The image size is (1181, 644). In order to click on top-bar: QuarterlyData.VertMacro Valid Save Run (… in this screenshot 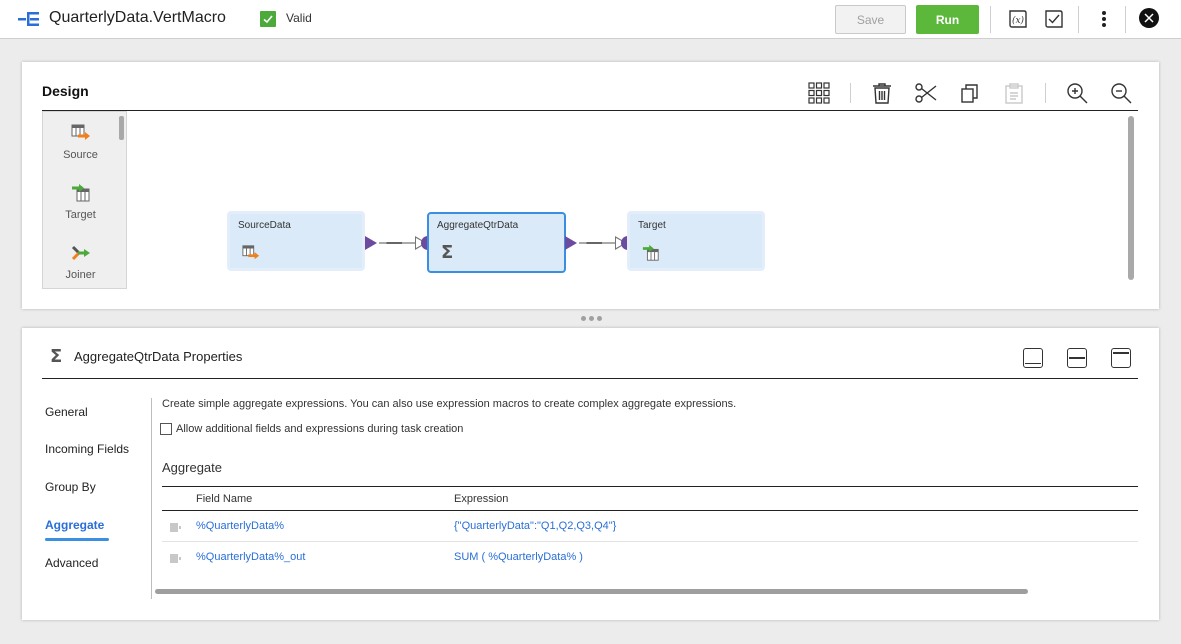, I will do `click(590, 19)`.